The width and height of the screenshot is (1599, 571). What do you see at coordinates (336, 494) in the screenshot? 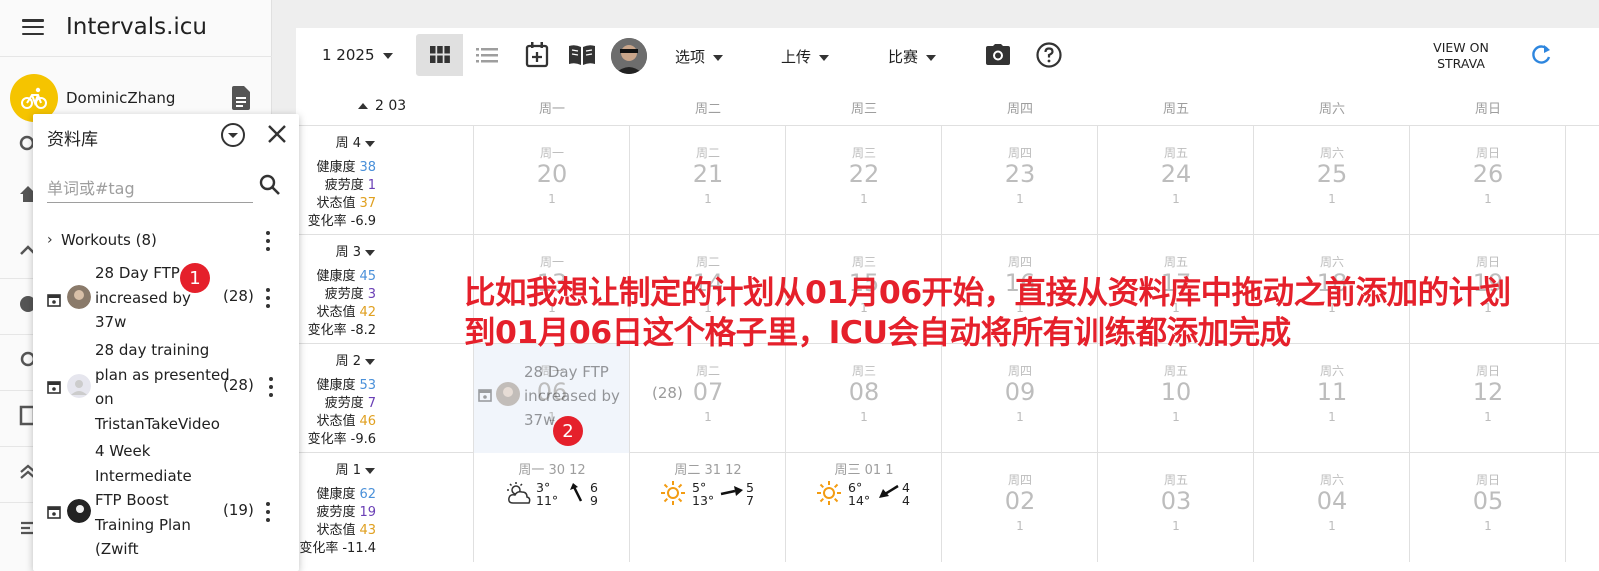
I see `fitness-label: 健康度` at bounding box center [336, 494].